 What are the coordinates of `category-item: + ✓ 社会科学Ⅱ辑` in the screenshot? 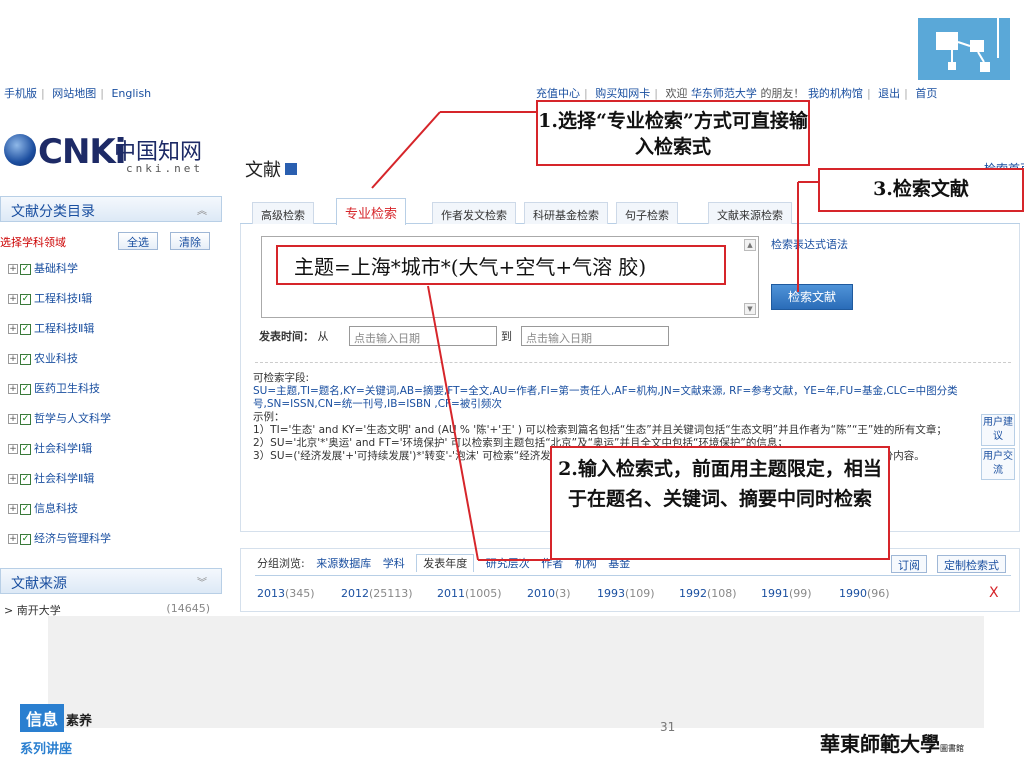 It's located at (51, 480).